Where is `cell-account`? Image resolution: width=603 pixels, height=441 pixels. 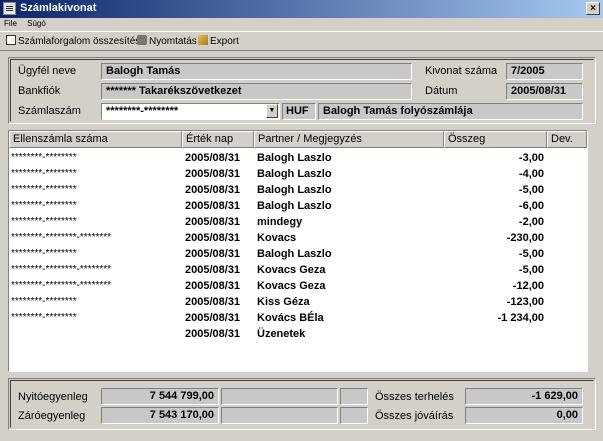 cell-account is located at coordinates (96, 334).